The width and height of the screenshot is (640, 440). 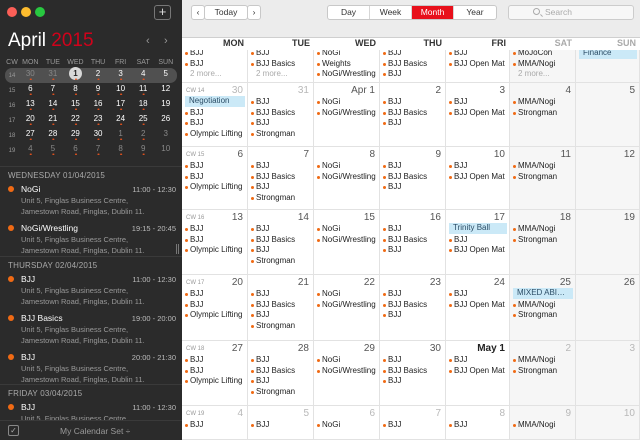 What do you see at coordinates (608, 115) in the screenshot?
I see `day-cell: 5` at bounding box center [608, 115].